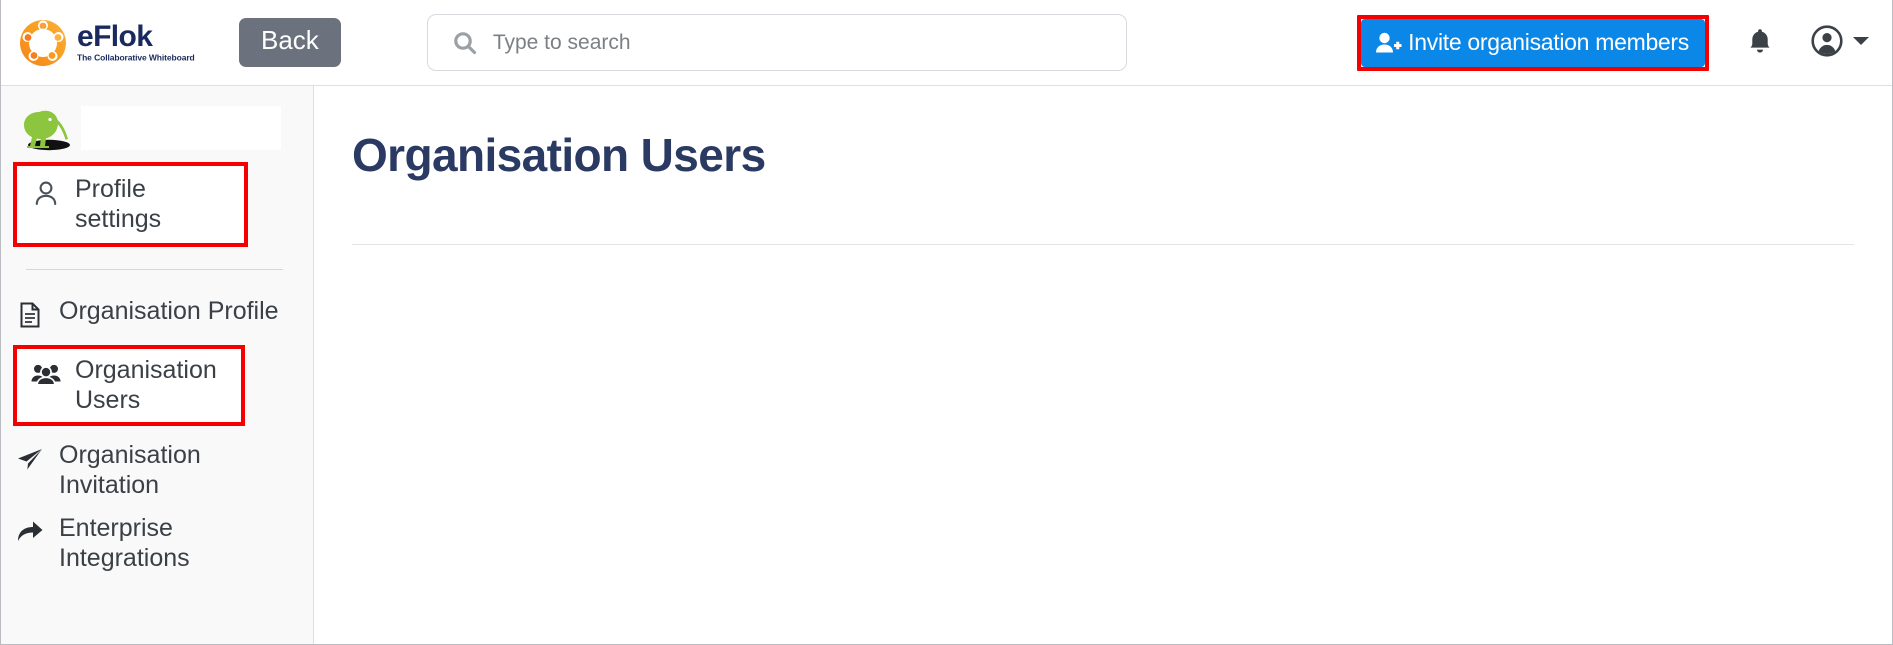 Image resolution: width=1893 pixels, height=645 pixels. What do you see at coordinates (136, 58) in the screenshot?
I see `brand-tagline: The Collaborative Whiteboard` at bounding box center [136, 58].